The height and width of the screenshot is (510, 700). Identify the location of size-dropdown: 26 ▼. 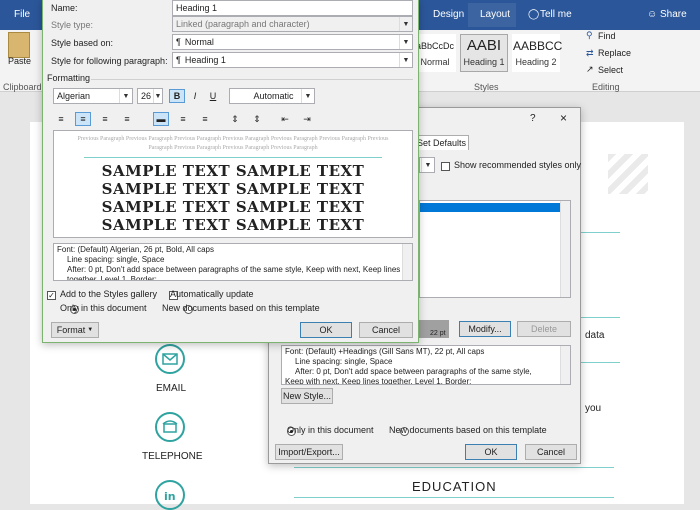
(150, 96).